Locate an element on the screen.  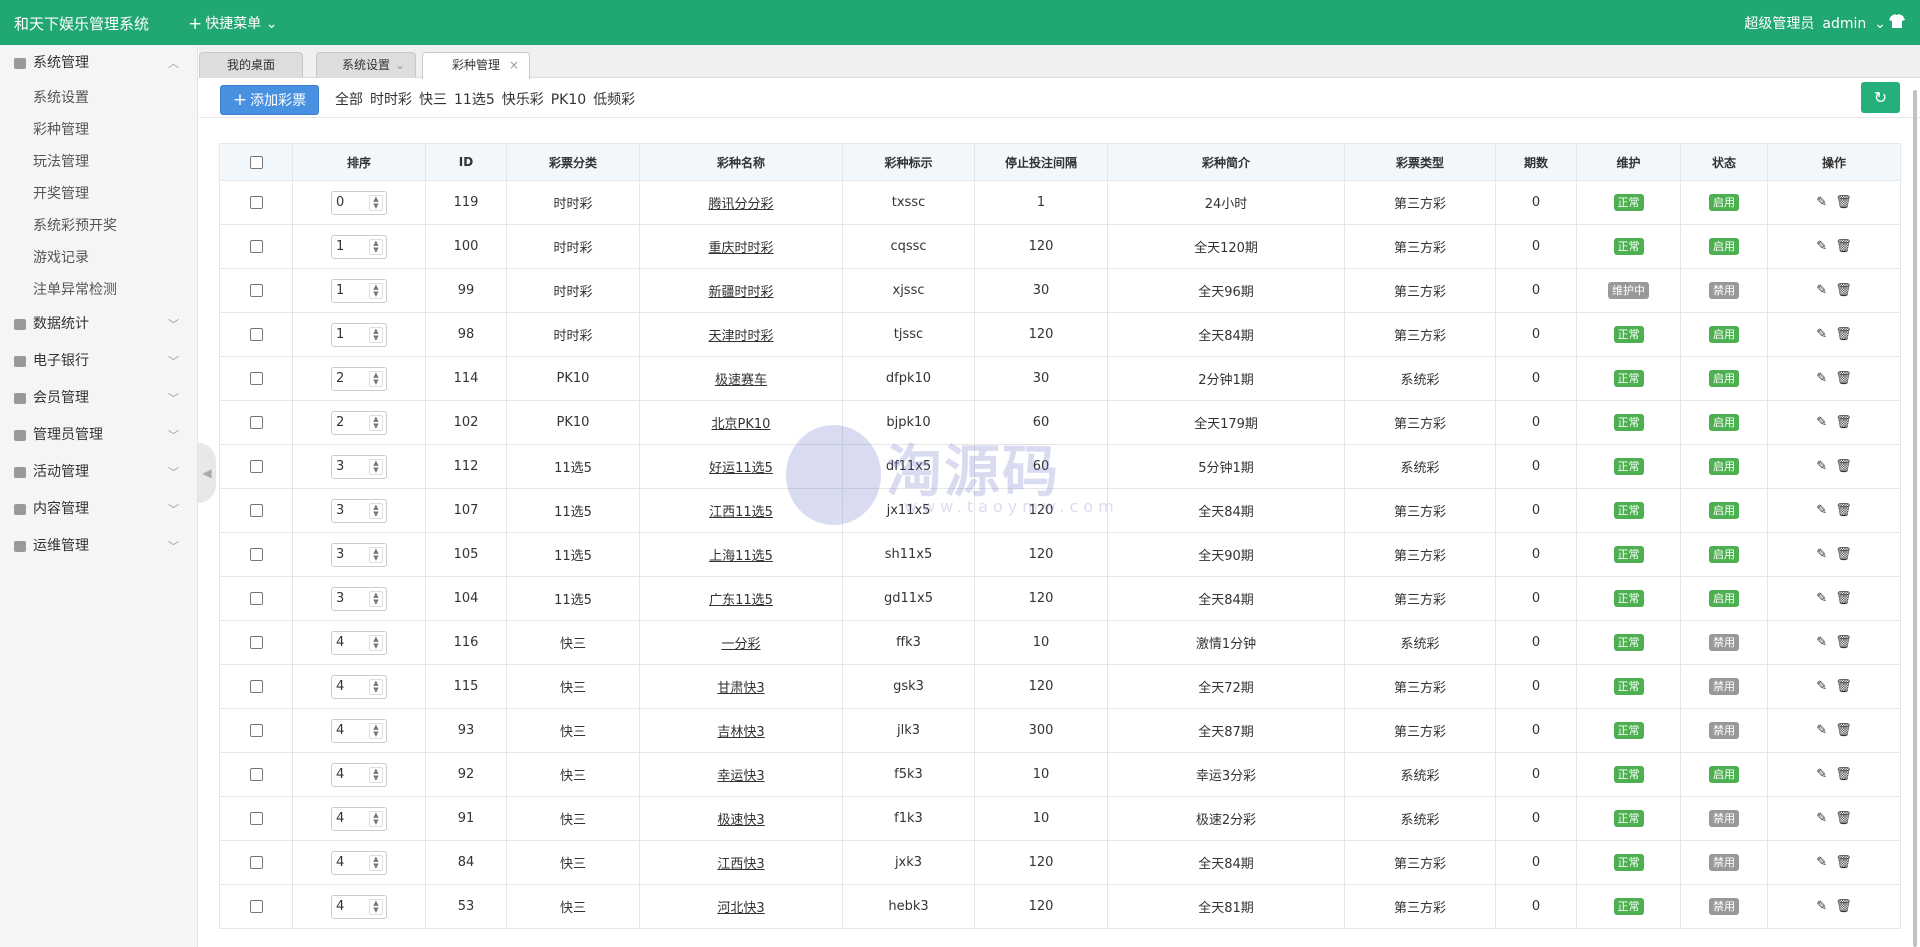
close-icon: × is located at coordinates (514, 65).